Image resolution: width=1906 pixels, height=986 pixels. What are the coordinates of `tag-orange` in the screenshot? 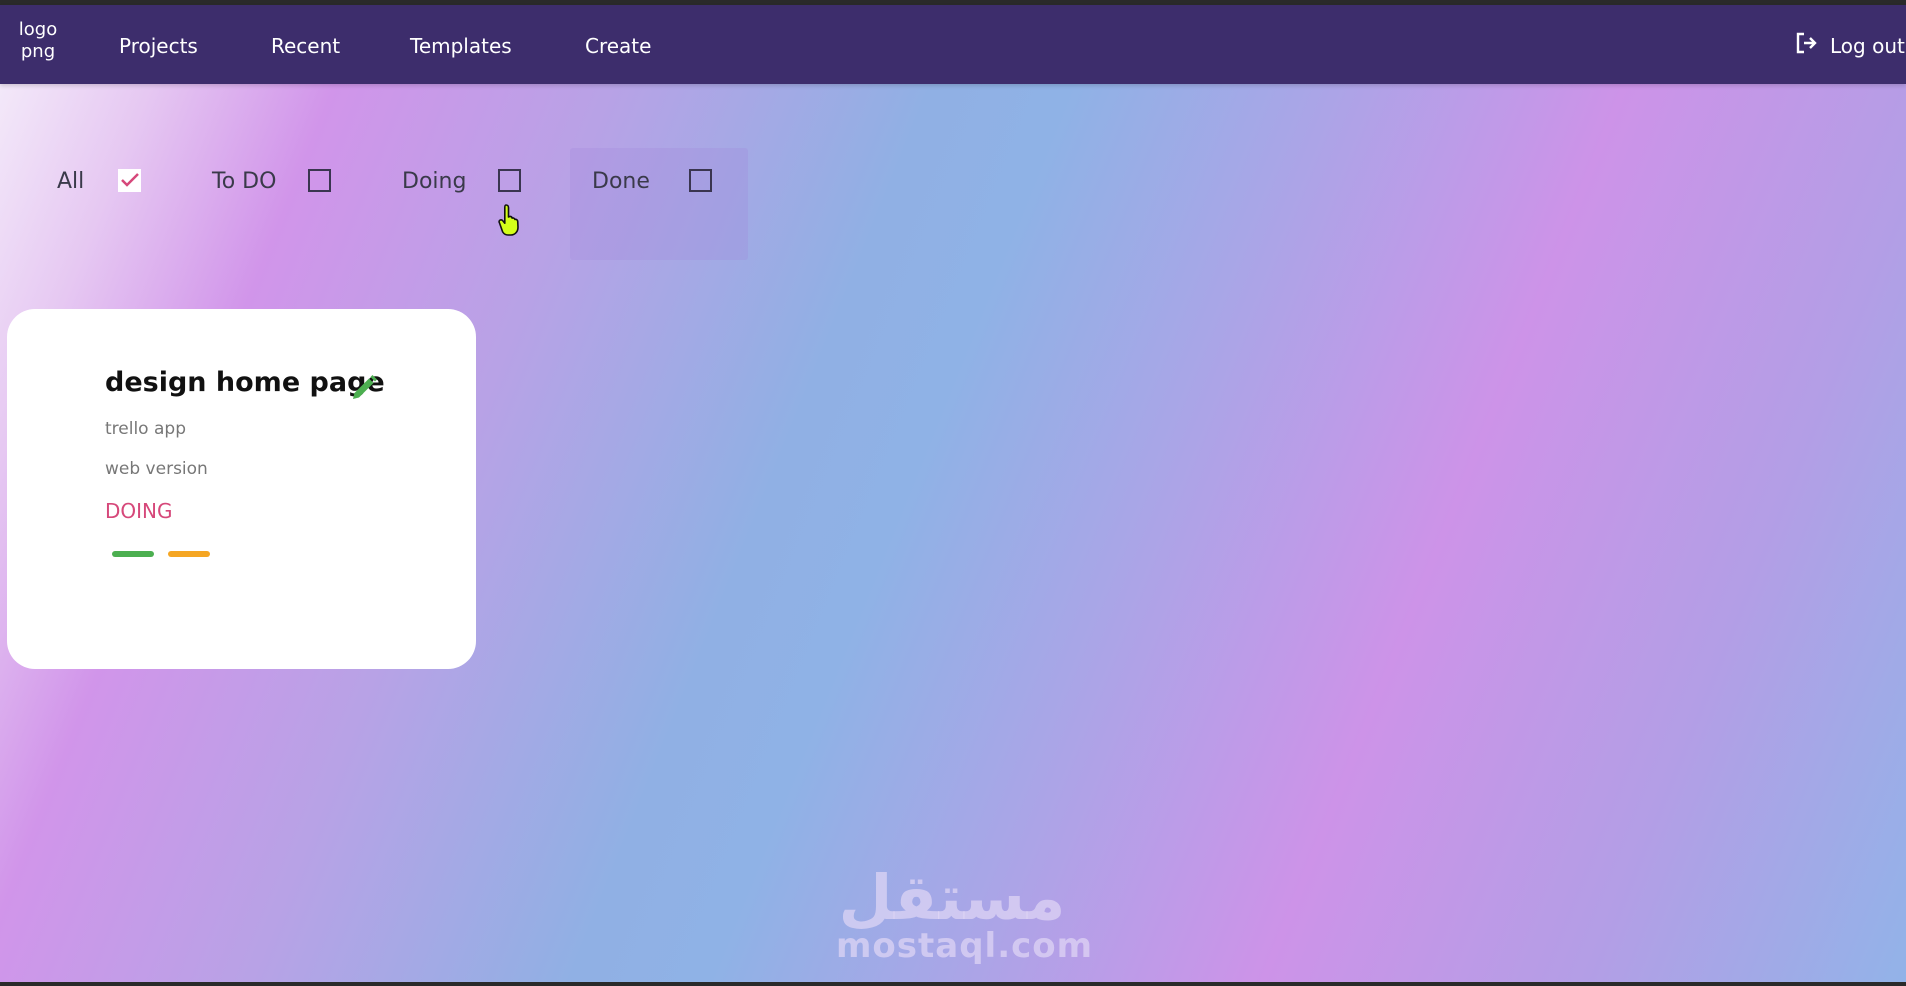 It's located at (189, 554).